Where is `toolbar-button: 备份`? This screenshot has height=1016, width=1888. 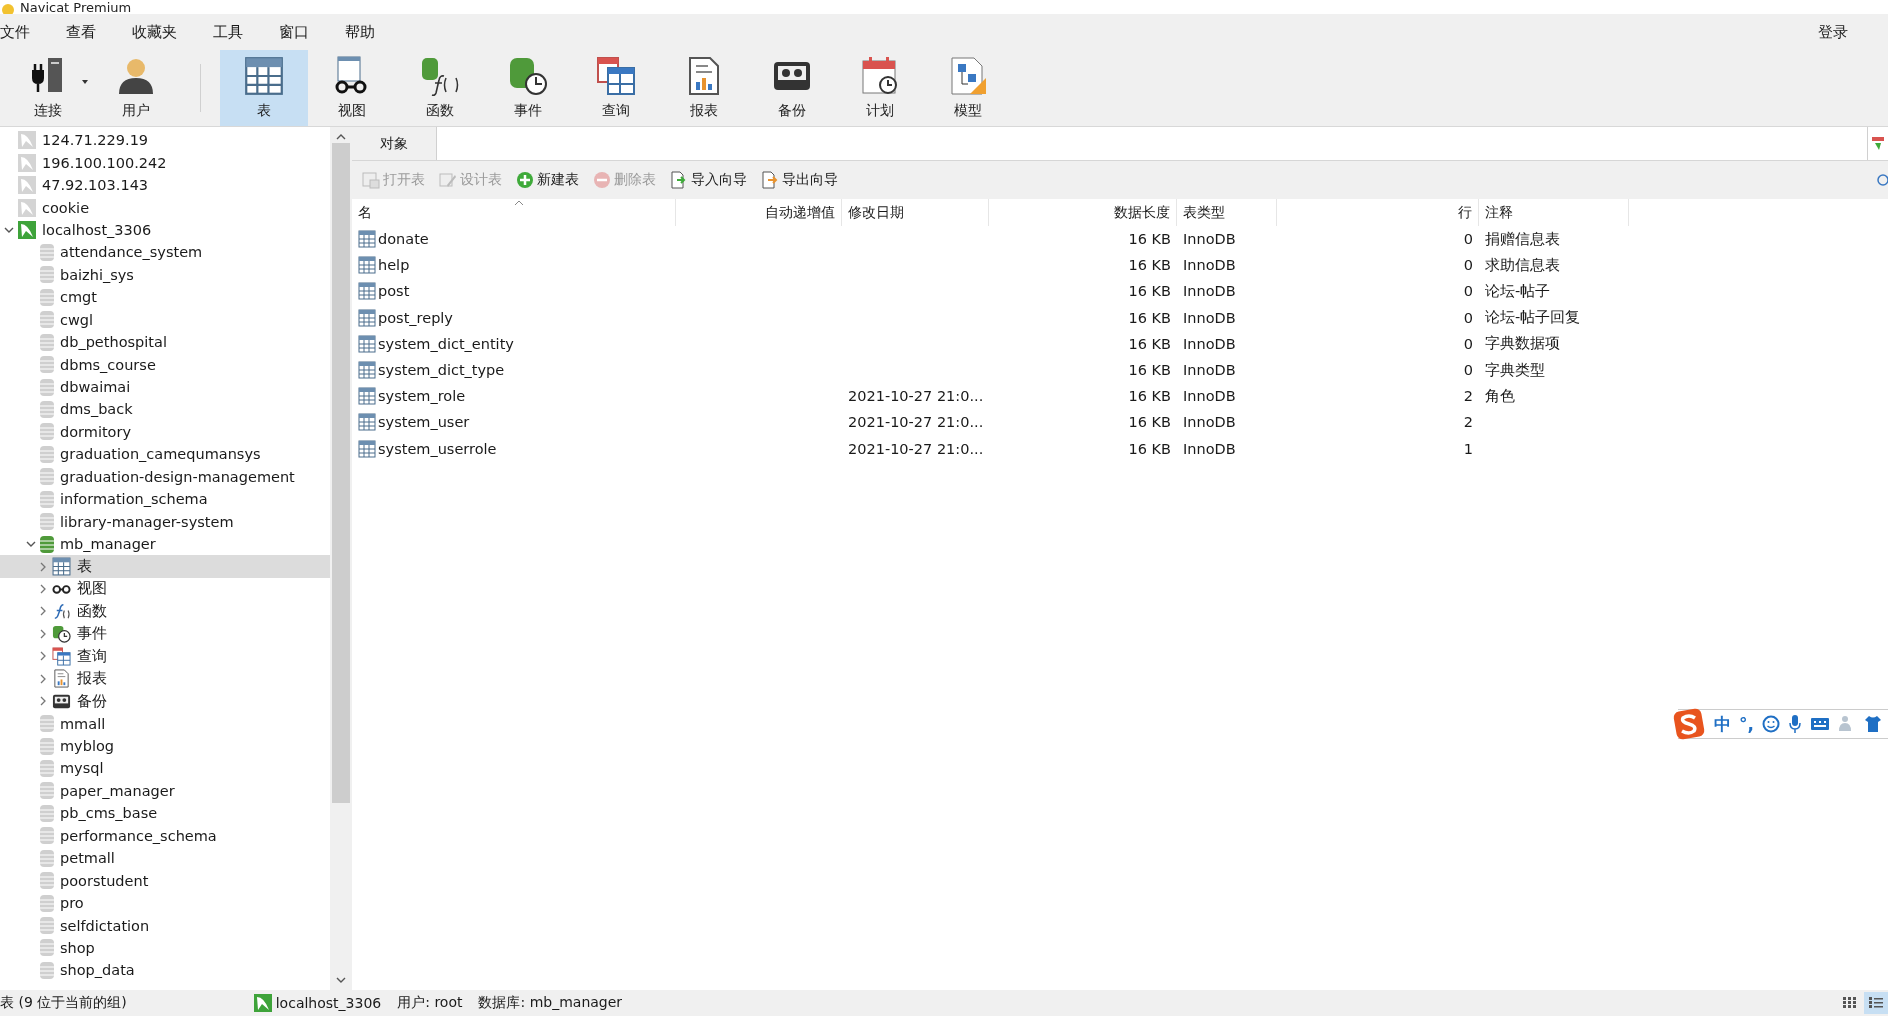 toolbar-button: 备份 is located at coordinates (792, 88).